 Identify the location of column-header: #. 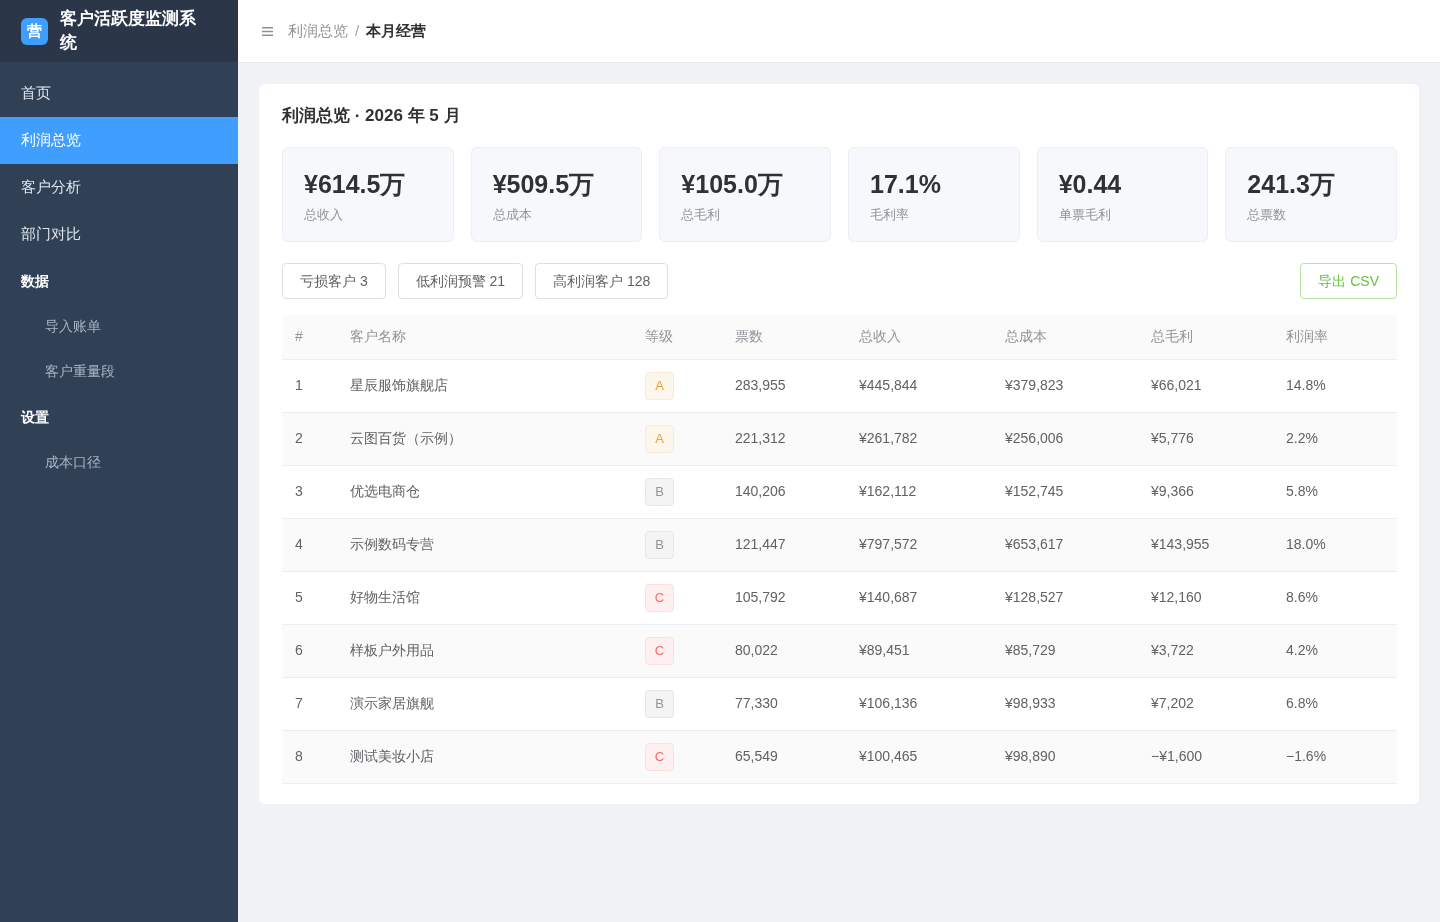
(299, 336).